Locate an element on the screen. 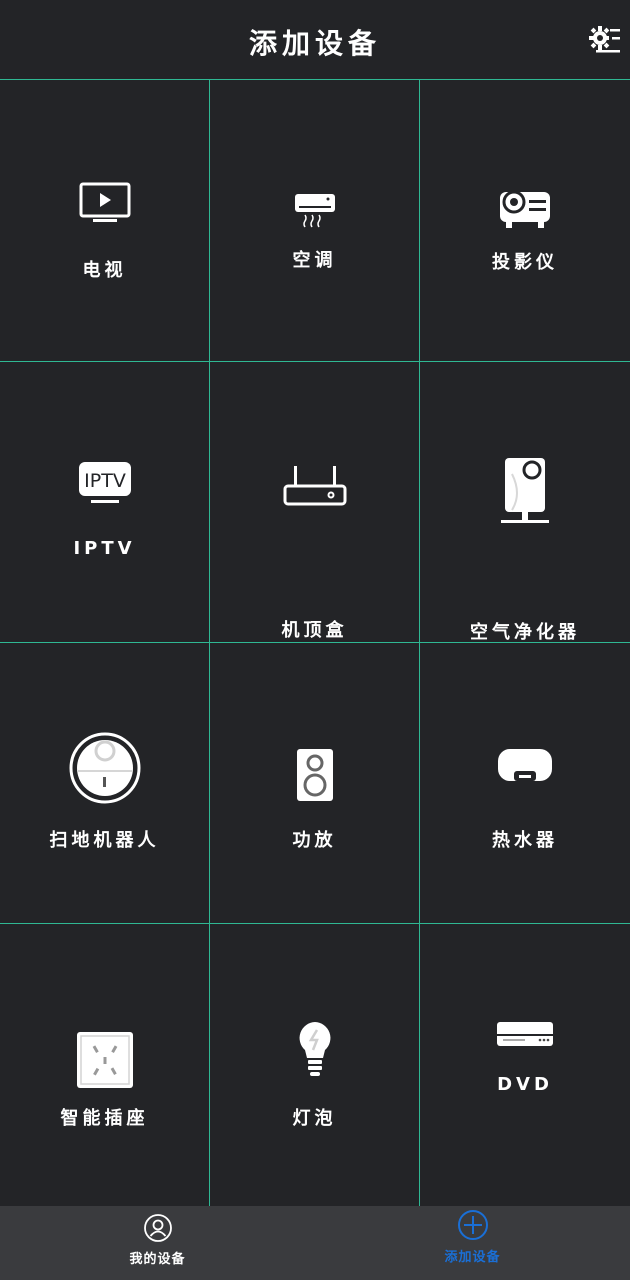  device-cell-smart-socket: 智能插座 is located at coordinates (105, 1065).